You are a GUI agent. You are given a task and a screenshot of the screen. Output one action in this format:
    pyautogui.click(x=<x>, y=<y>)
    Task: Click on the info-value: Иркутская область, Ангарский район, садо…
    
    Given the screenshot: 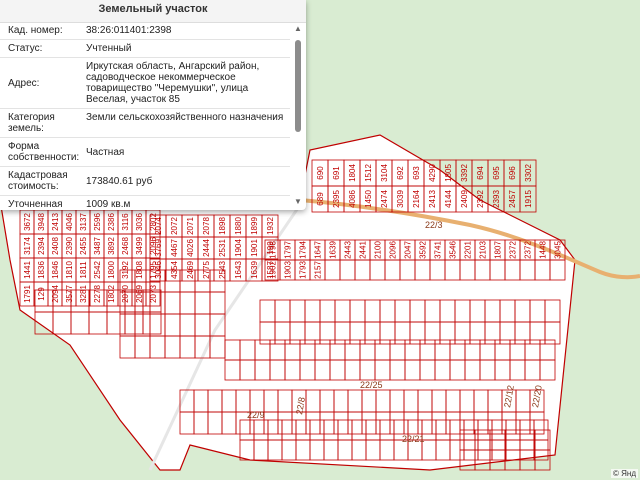 What is the action you would take?
    pyautogui.click(x=173, y=83)
    